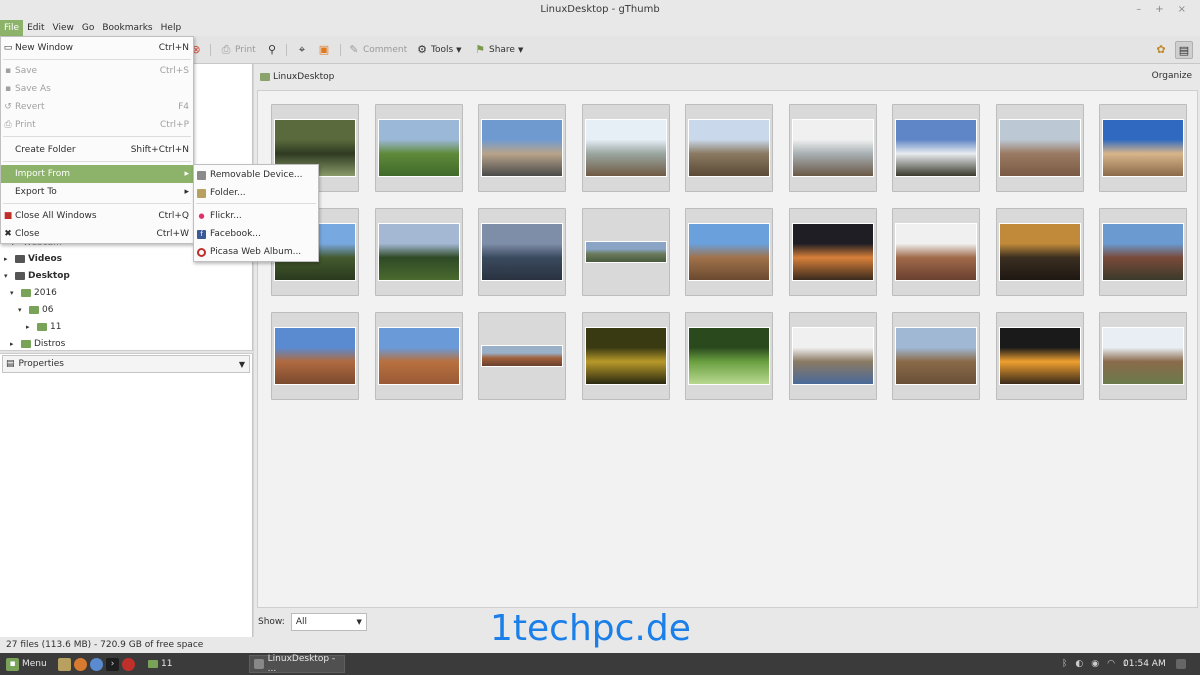 This screenshot has width=1200, height=675. I want to click on magnifier-icon: ⚲, so click(272, 49).